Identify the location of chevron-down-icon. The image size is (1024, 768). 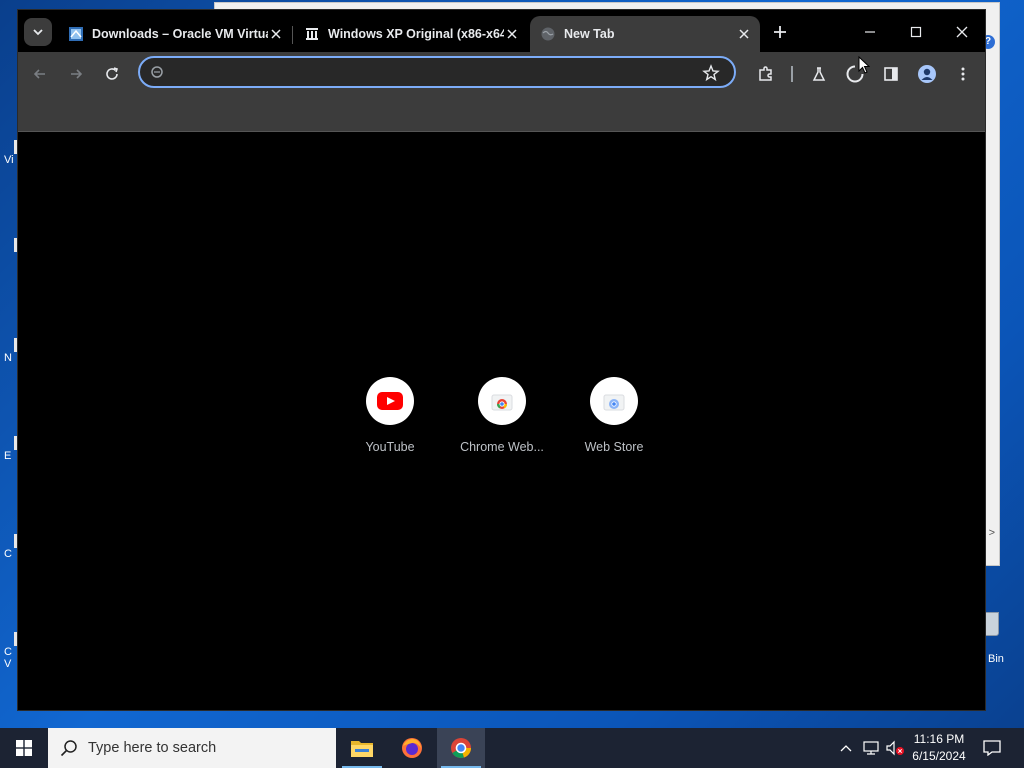
(38, 32).